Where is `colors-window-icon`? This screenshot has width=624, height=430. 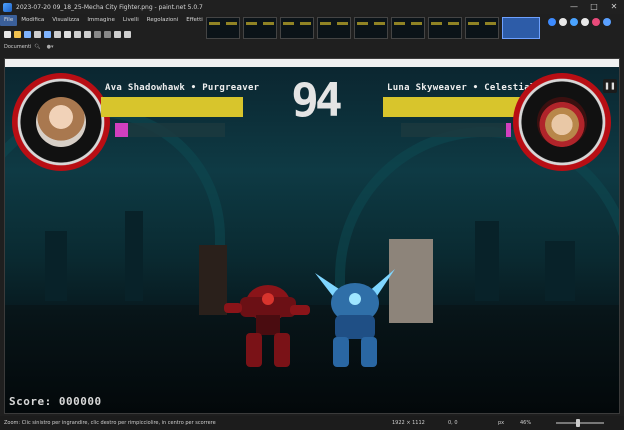 colors-window-icon is located at coordinates (585, 22).